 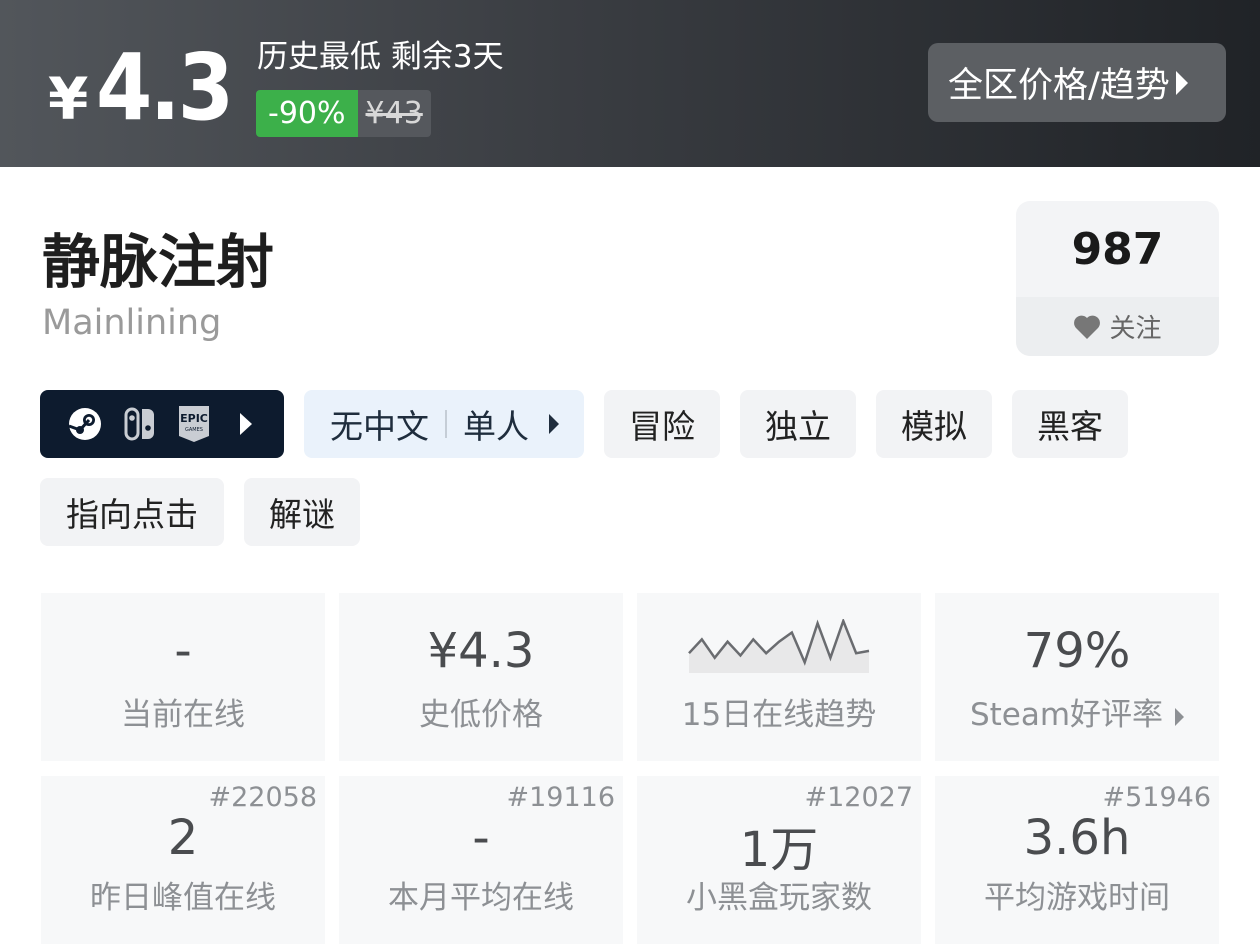 What do you see at coordinates (1077, 651) in the screenshot?
I see `stat-value: 79%` at bounding box center [1077, 651].